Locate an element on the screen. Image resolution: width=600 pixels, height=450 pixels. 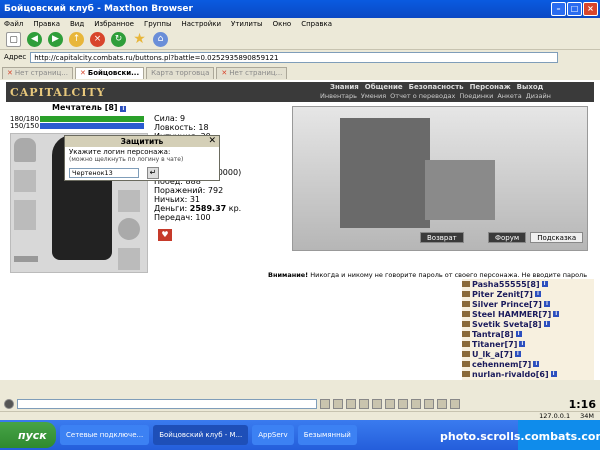
hint-button: Подсказка is located at coordinates (557, 237).